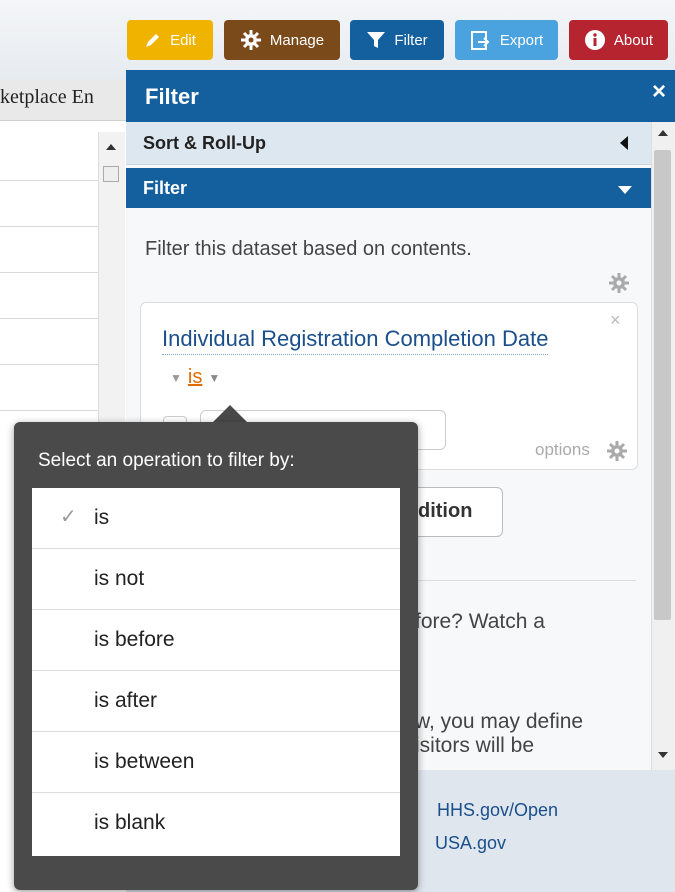  I want to click on filter-description: Filter this dataset based on contents., so click(308, 249).